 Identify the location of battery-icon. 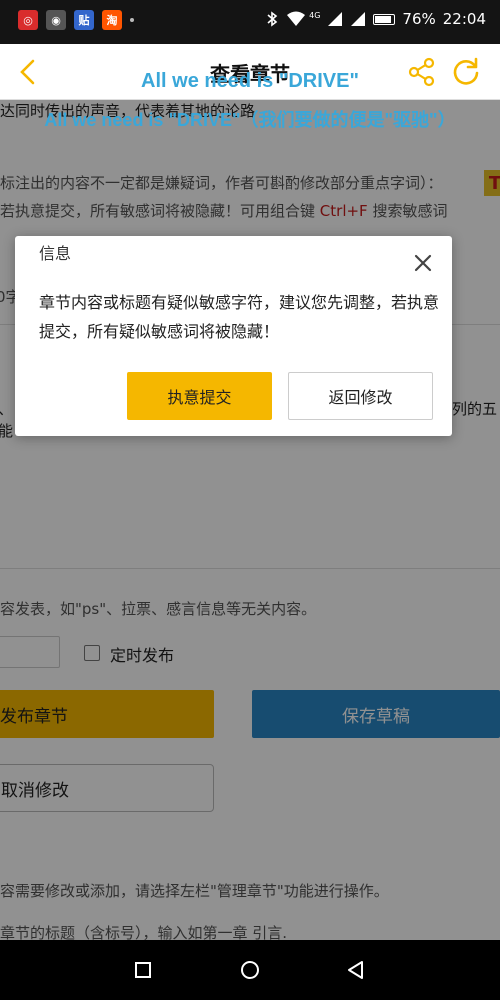
(384, 19).